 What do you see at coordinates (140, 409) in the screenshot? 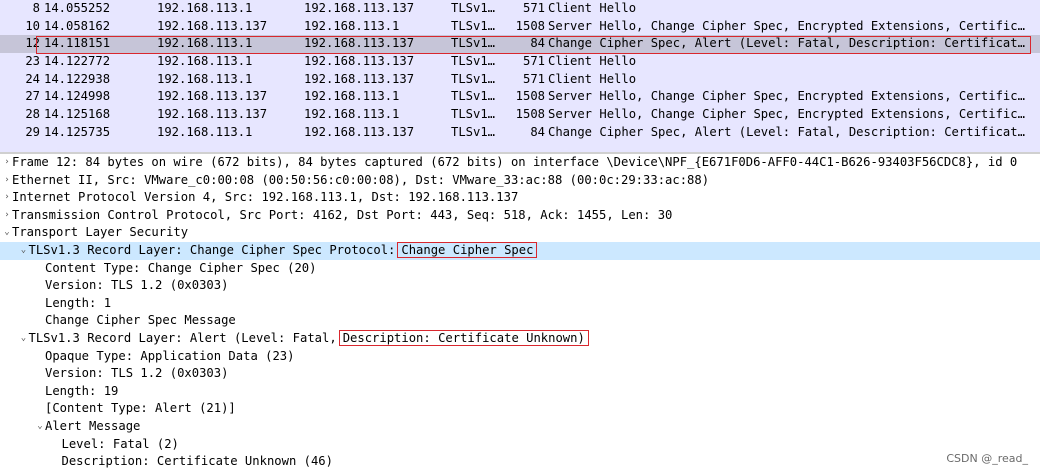
I see `detail-text: [Content Type: Alert (21)]` at bounding box center [140, 409].